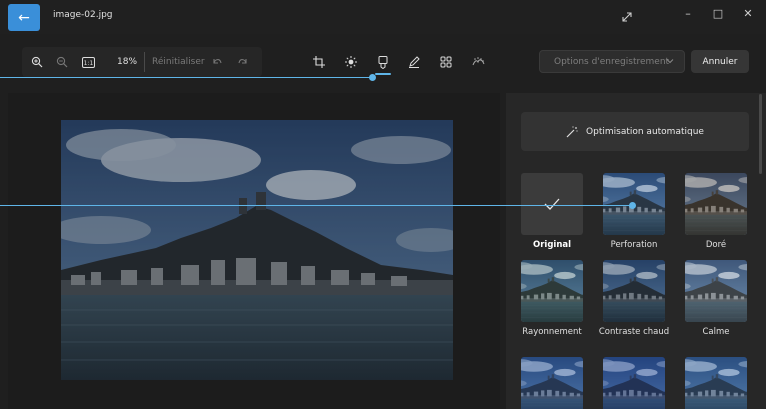  What do you see at coordinates (243, 62) in the screenshot?
I see `redo-icon` at bounding box center [243, 62].